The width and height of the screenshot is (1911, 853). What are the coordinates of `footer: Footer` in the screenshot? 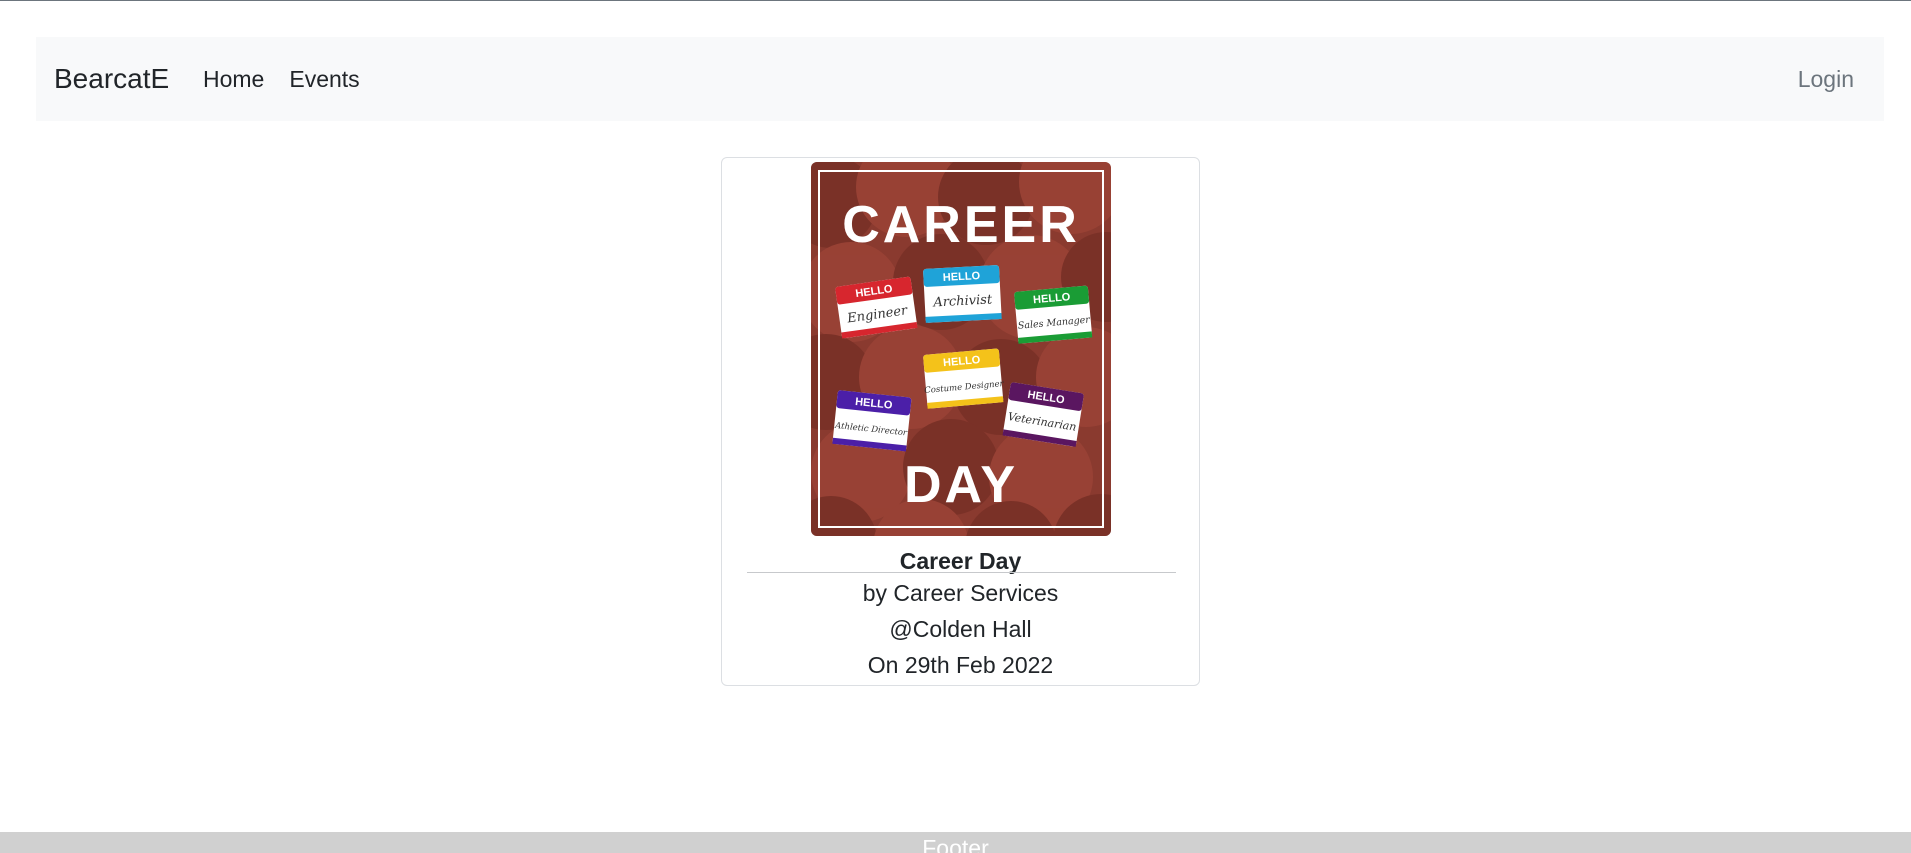 It's located at (955, 842).